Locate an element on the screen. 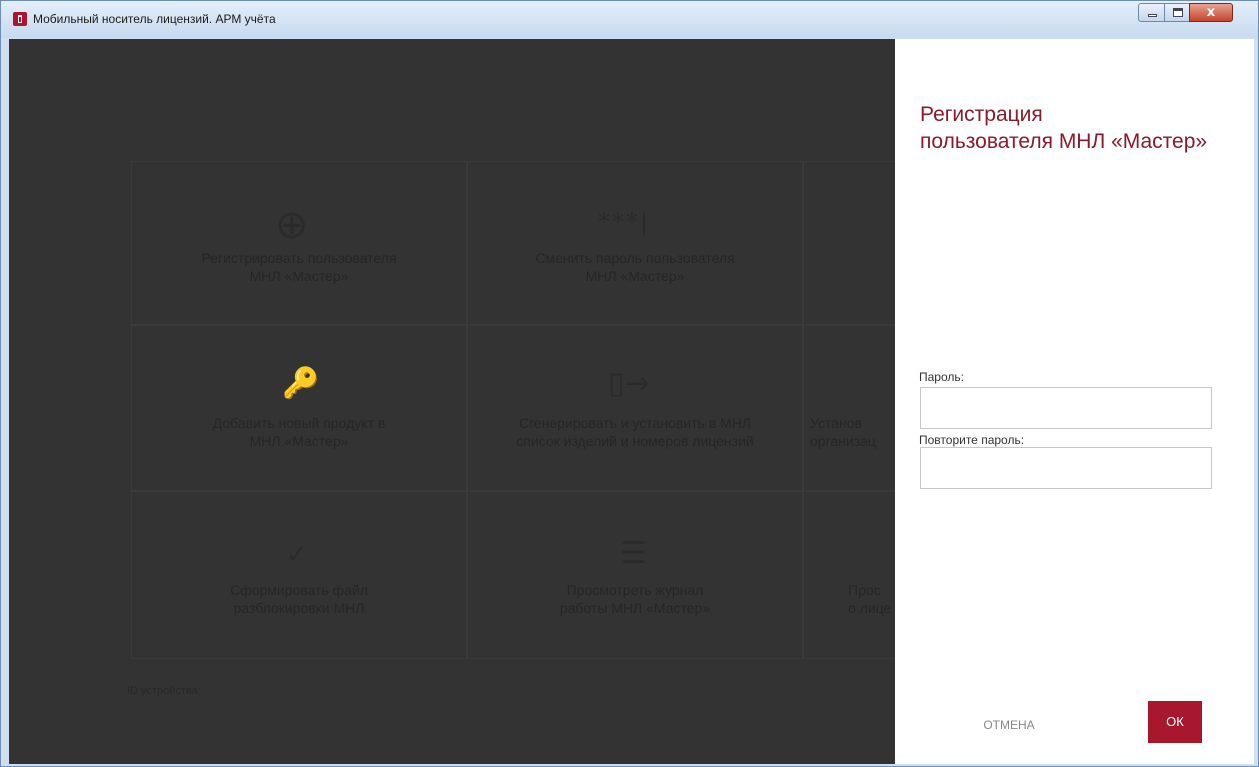  close-icon: x is located at coordinates (1211, 12).